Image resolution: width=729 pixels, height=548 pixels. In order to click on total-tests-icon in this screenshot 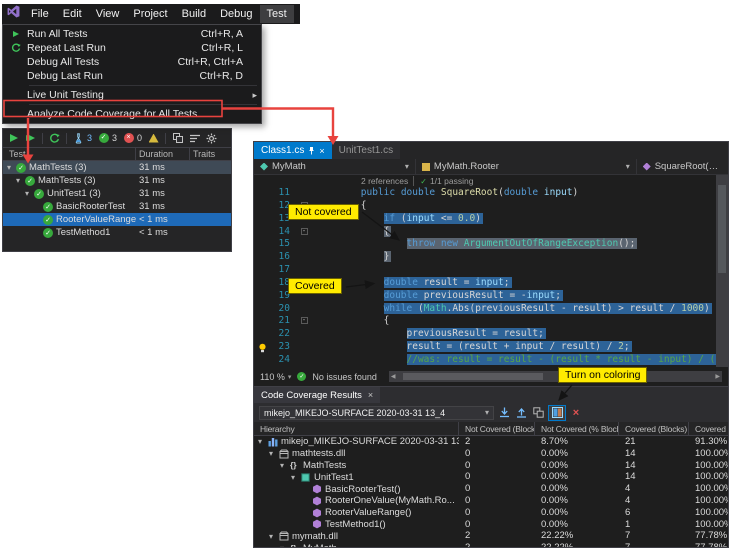, I will do `click(78, 138)`.